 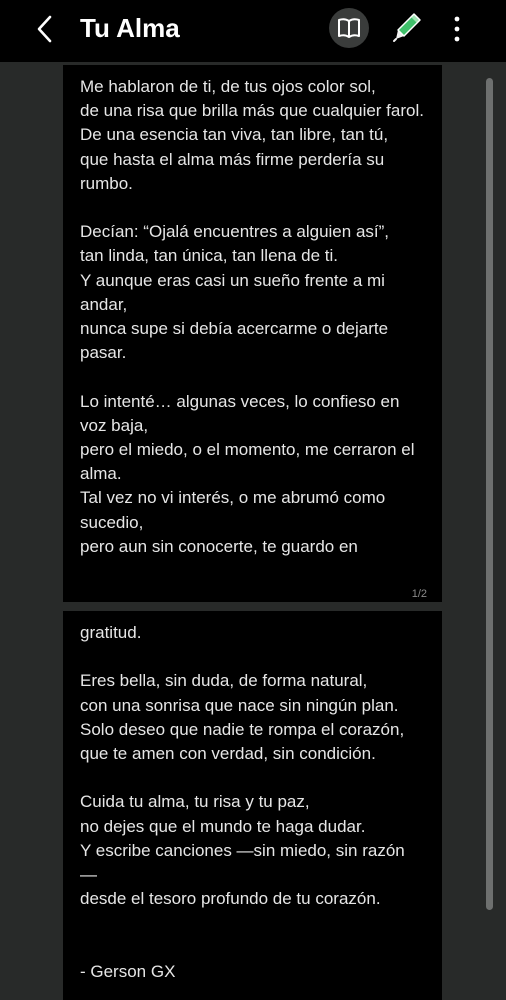 I want to click on scrollbar, so click(x=489, y=494).